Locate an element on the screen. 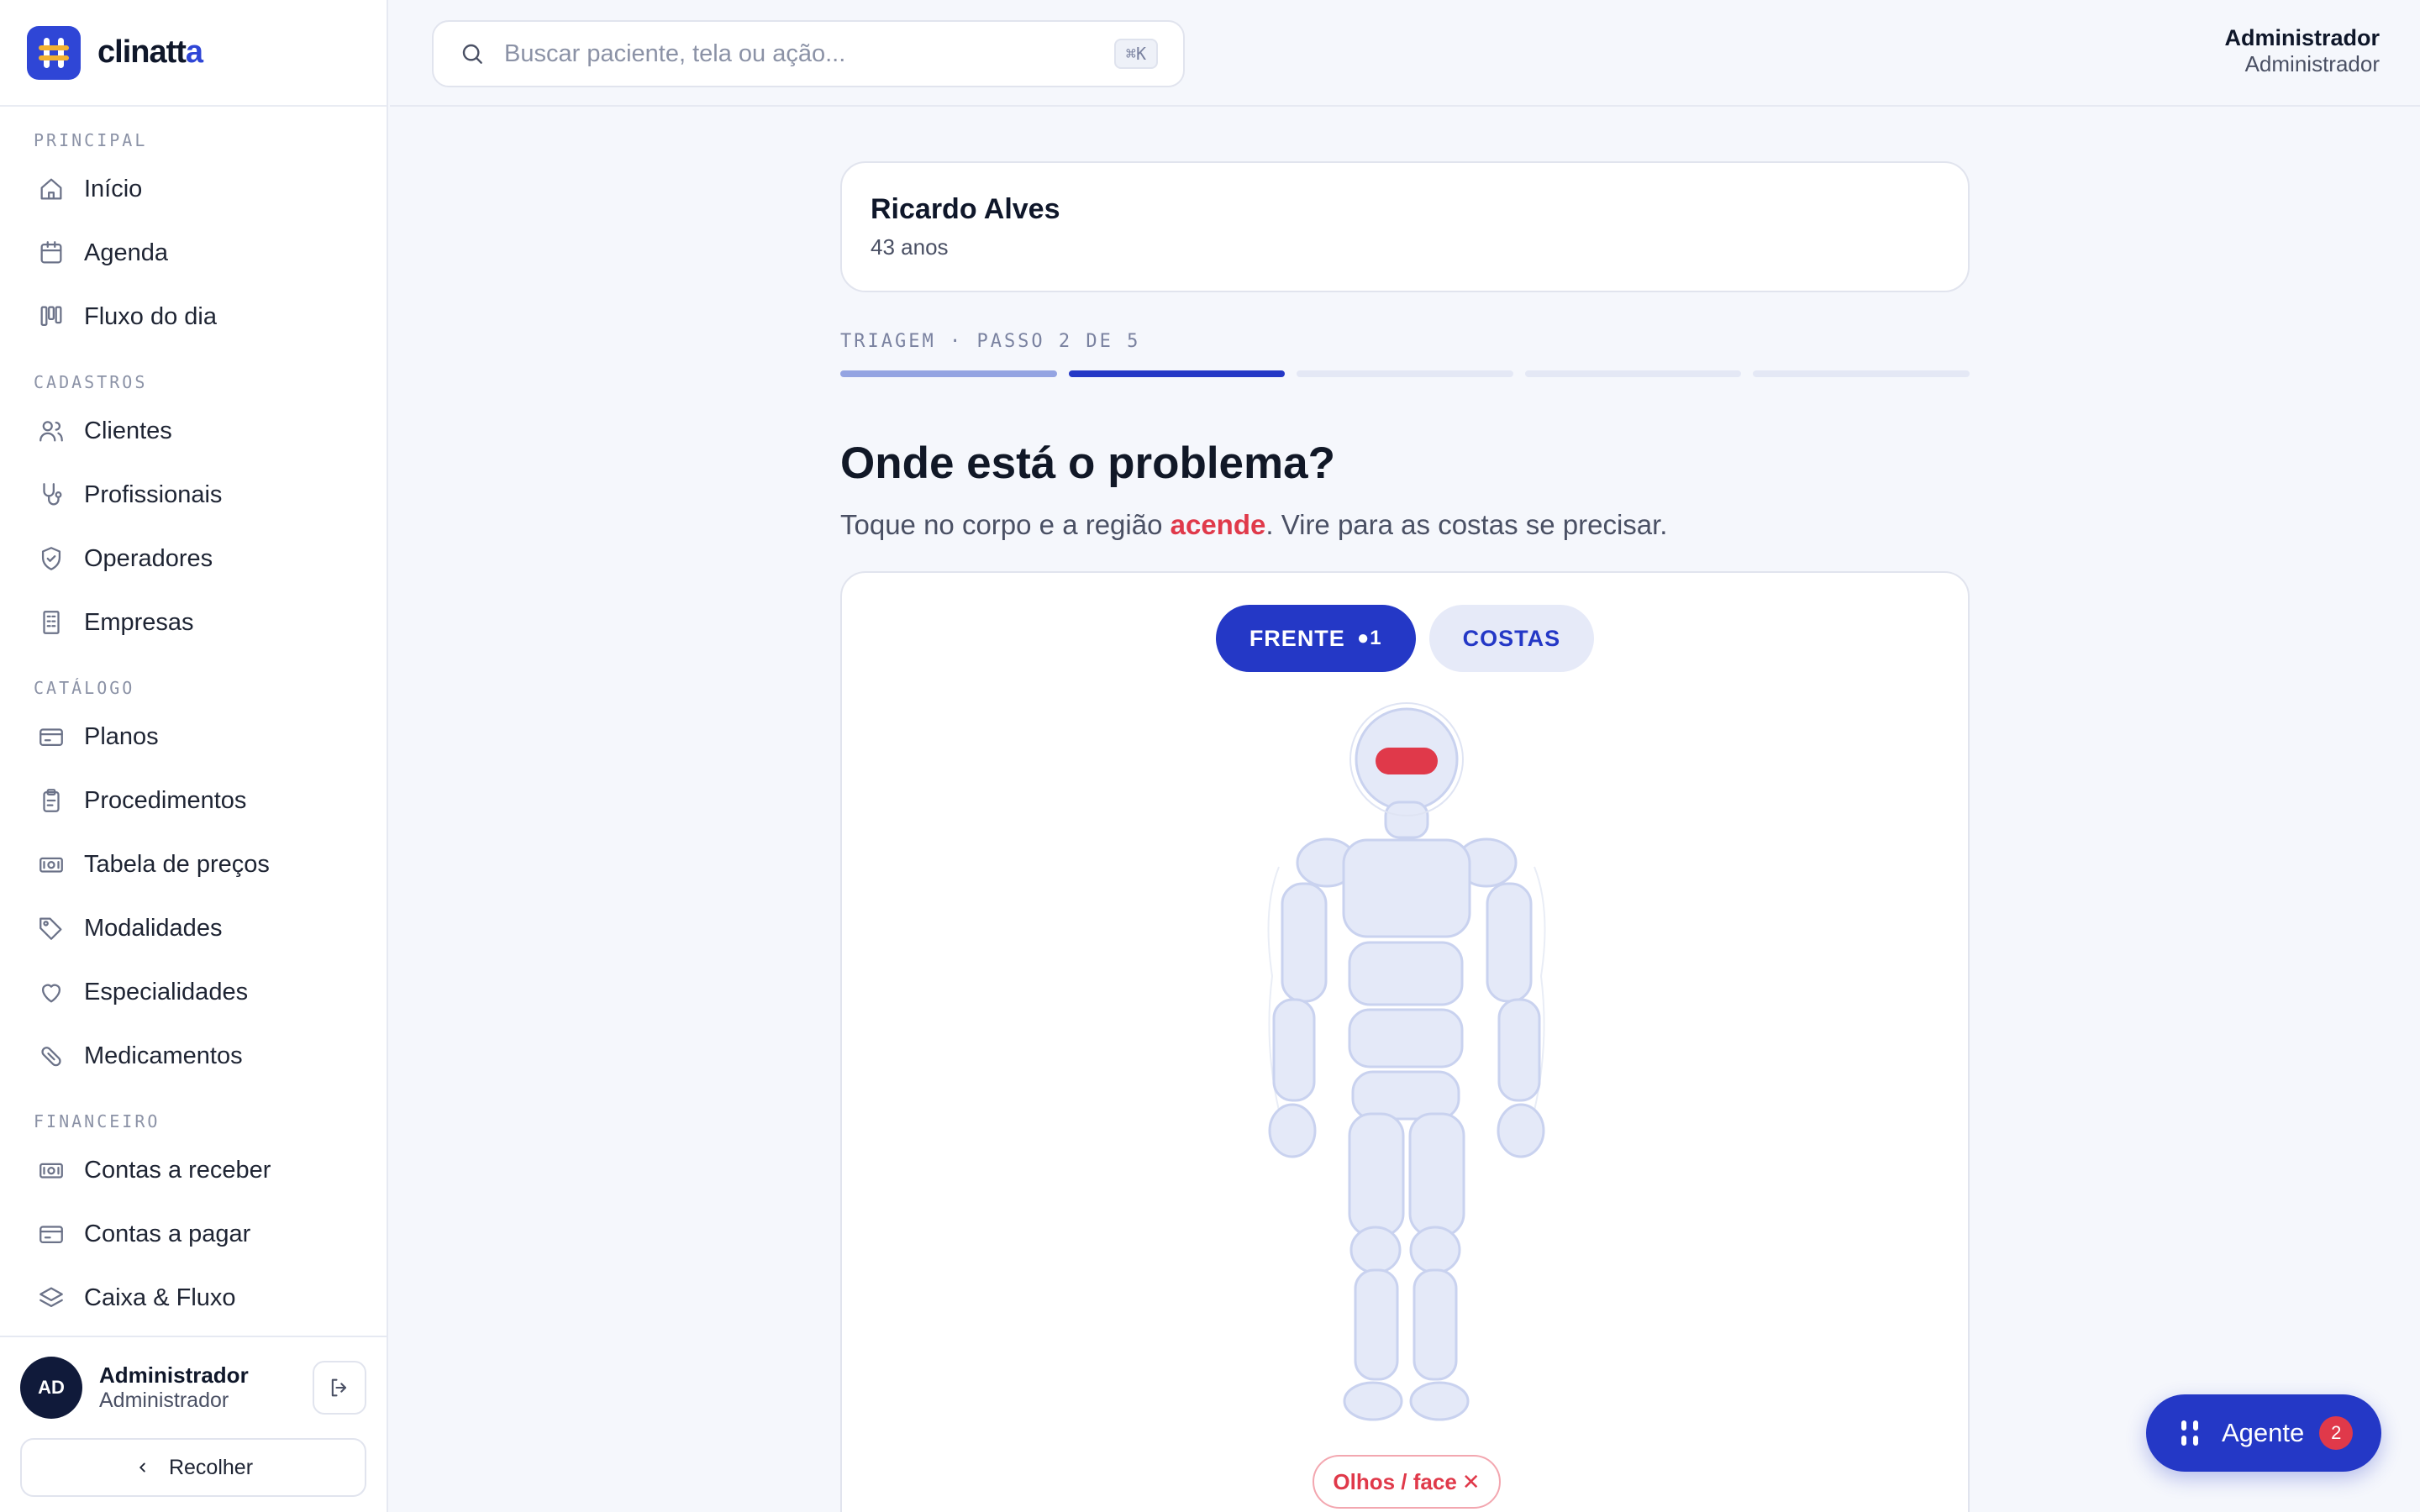  brand: clinatta is located at coordinates (193, 53).